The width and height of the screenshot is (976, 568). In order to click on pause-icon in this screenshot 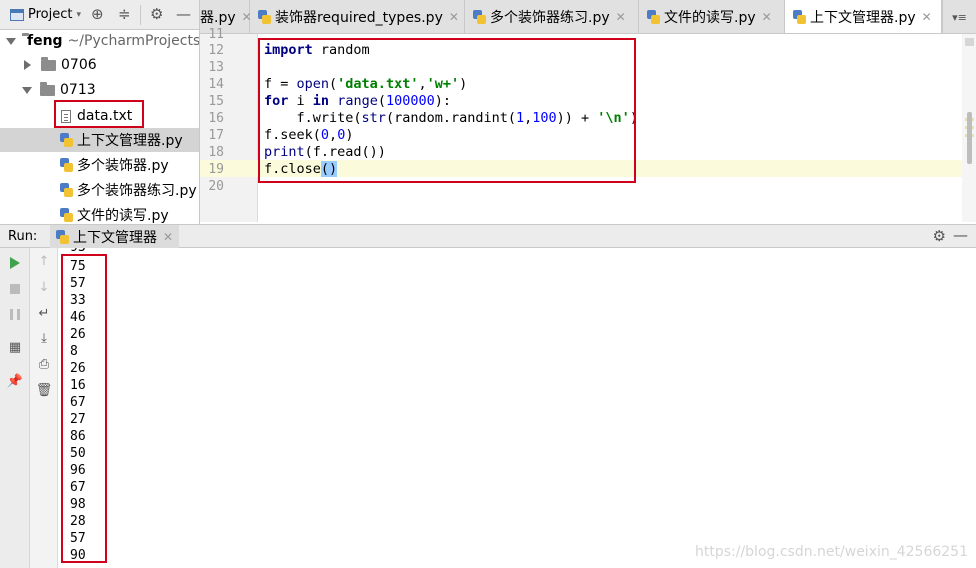, I will do `click(15, 314)`.